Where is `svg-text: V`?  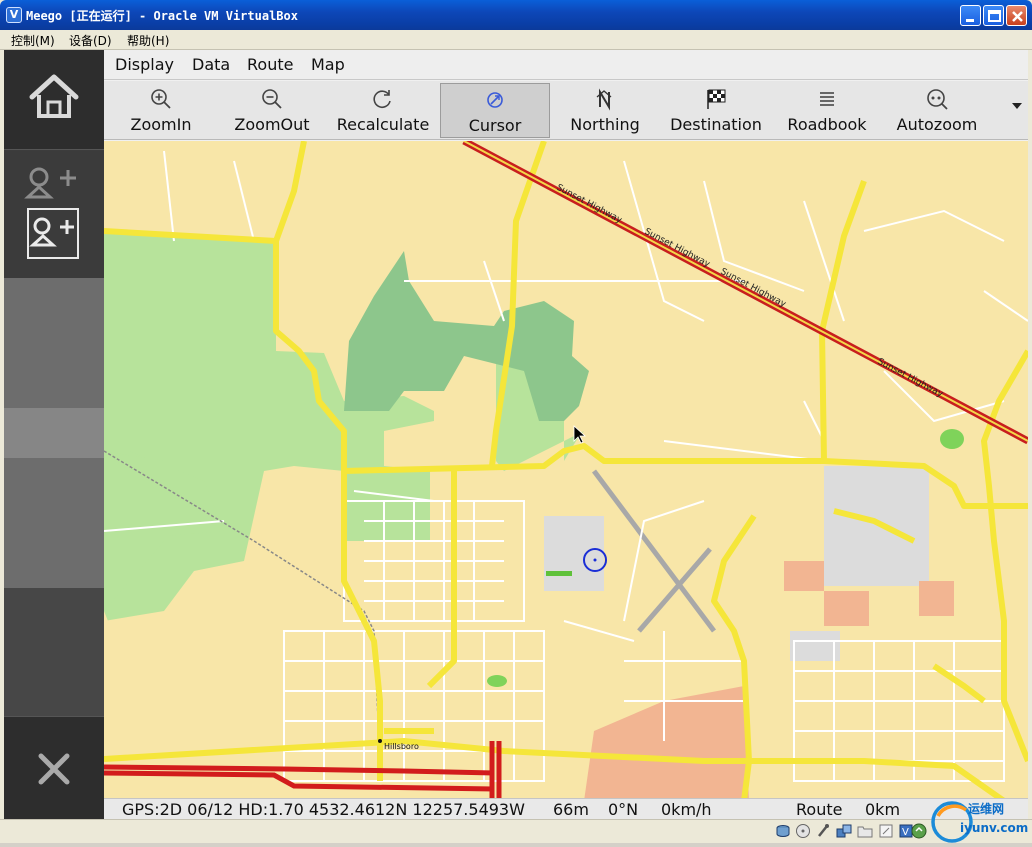 svg-text: V is located at coordinates (905, 832).